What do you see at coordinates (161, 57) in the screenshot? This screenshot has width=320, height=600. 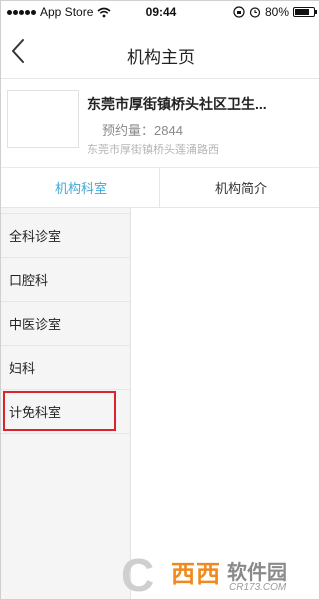 I see `page-title: 机构主页` at bounding box center [161, 57].